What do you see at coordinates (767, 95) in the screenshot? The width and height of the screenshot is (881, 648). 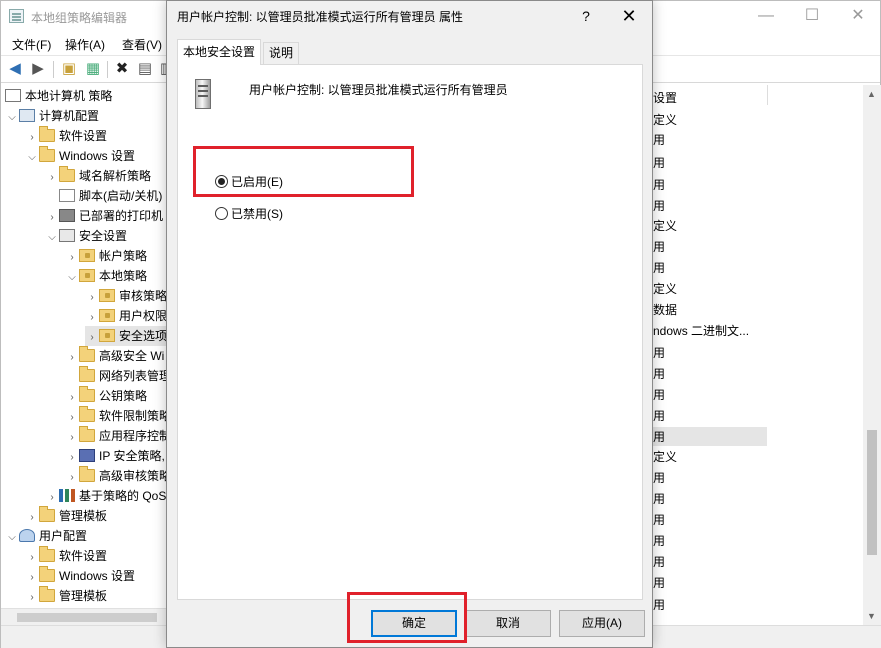 I see `column-divider` at bounding box center [767, 95].